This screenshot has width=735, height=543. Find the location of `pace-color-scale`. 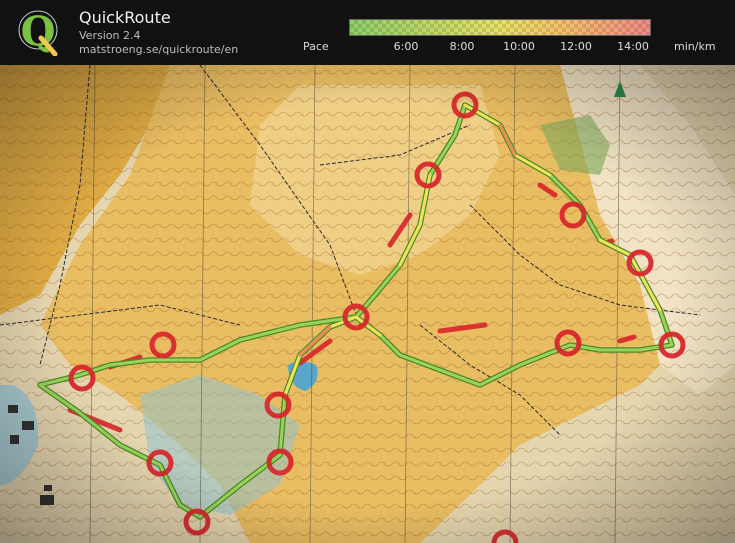

pace-color-scale is located at coordinates (500, 27).